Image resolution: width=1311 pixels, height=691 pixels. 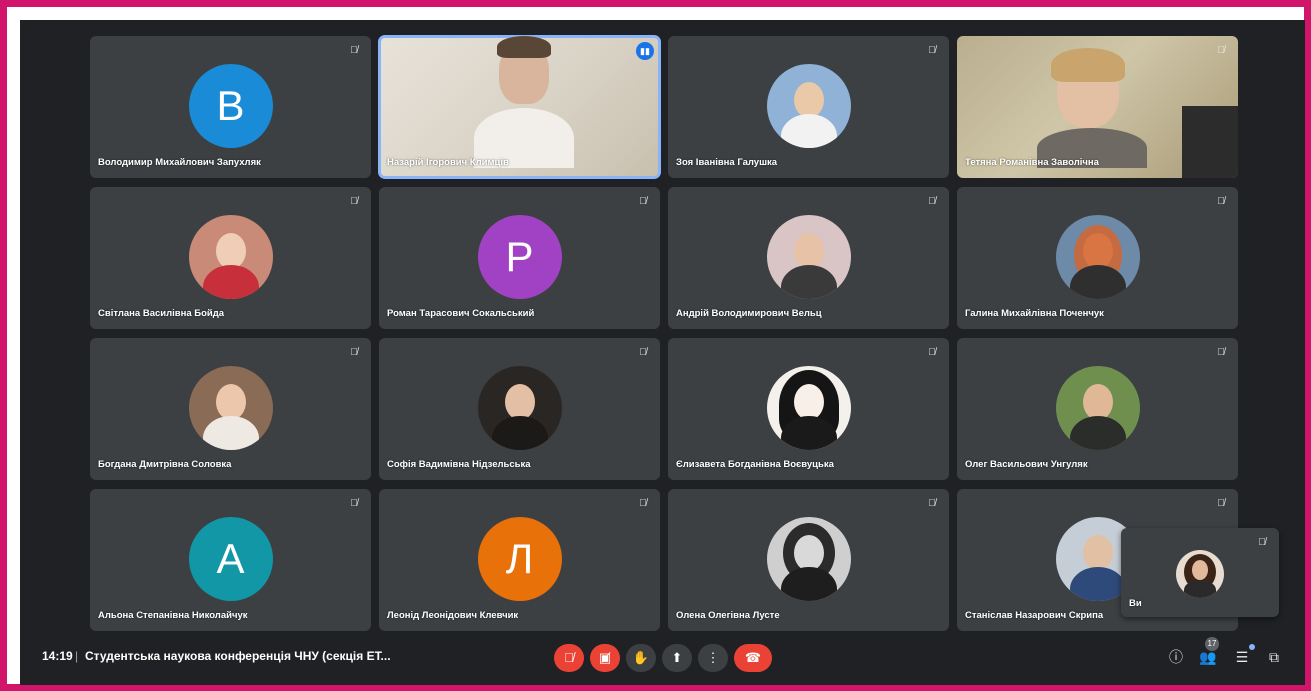 I want to click on participant-name: Світлана Василівна Бойда, so click(x=161, y=313).